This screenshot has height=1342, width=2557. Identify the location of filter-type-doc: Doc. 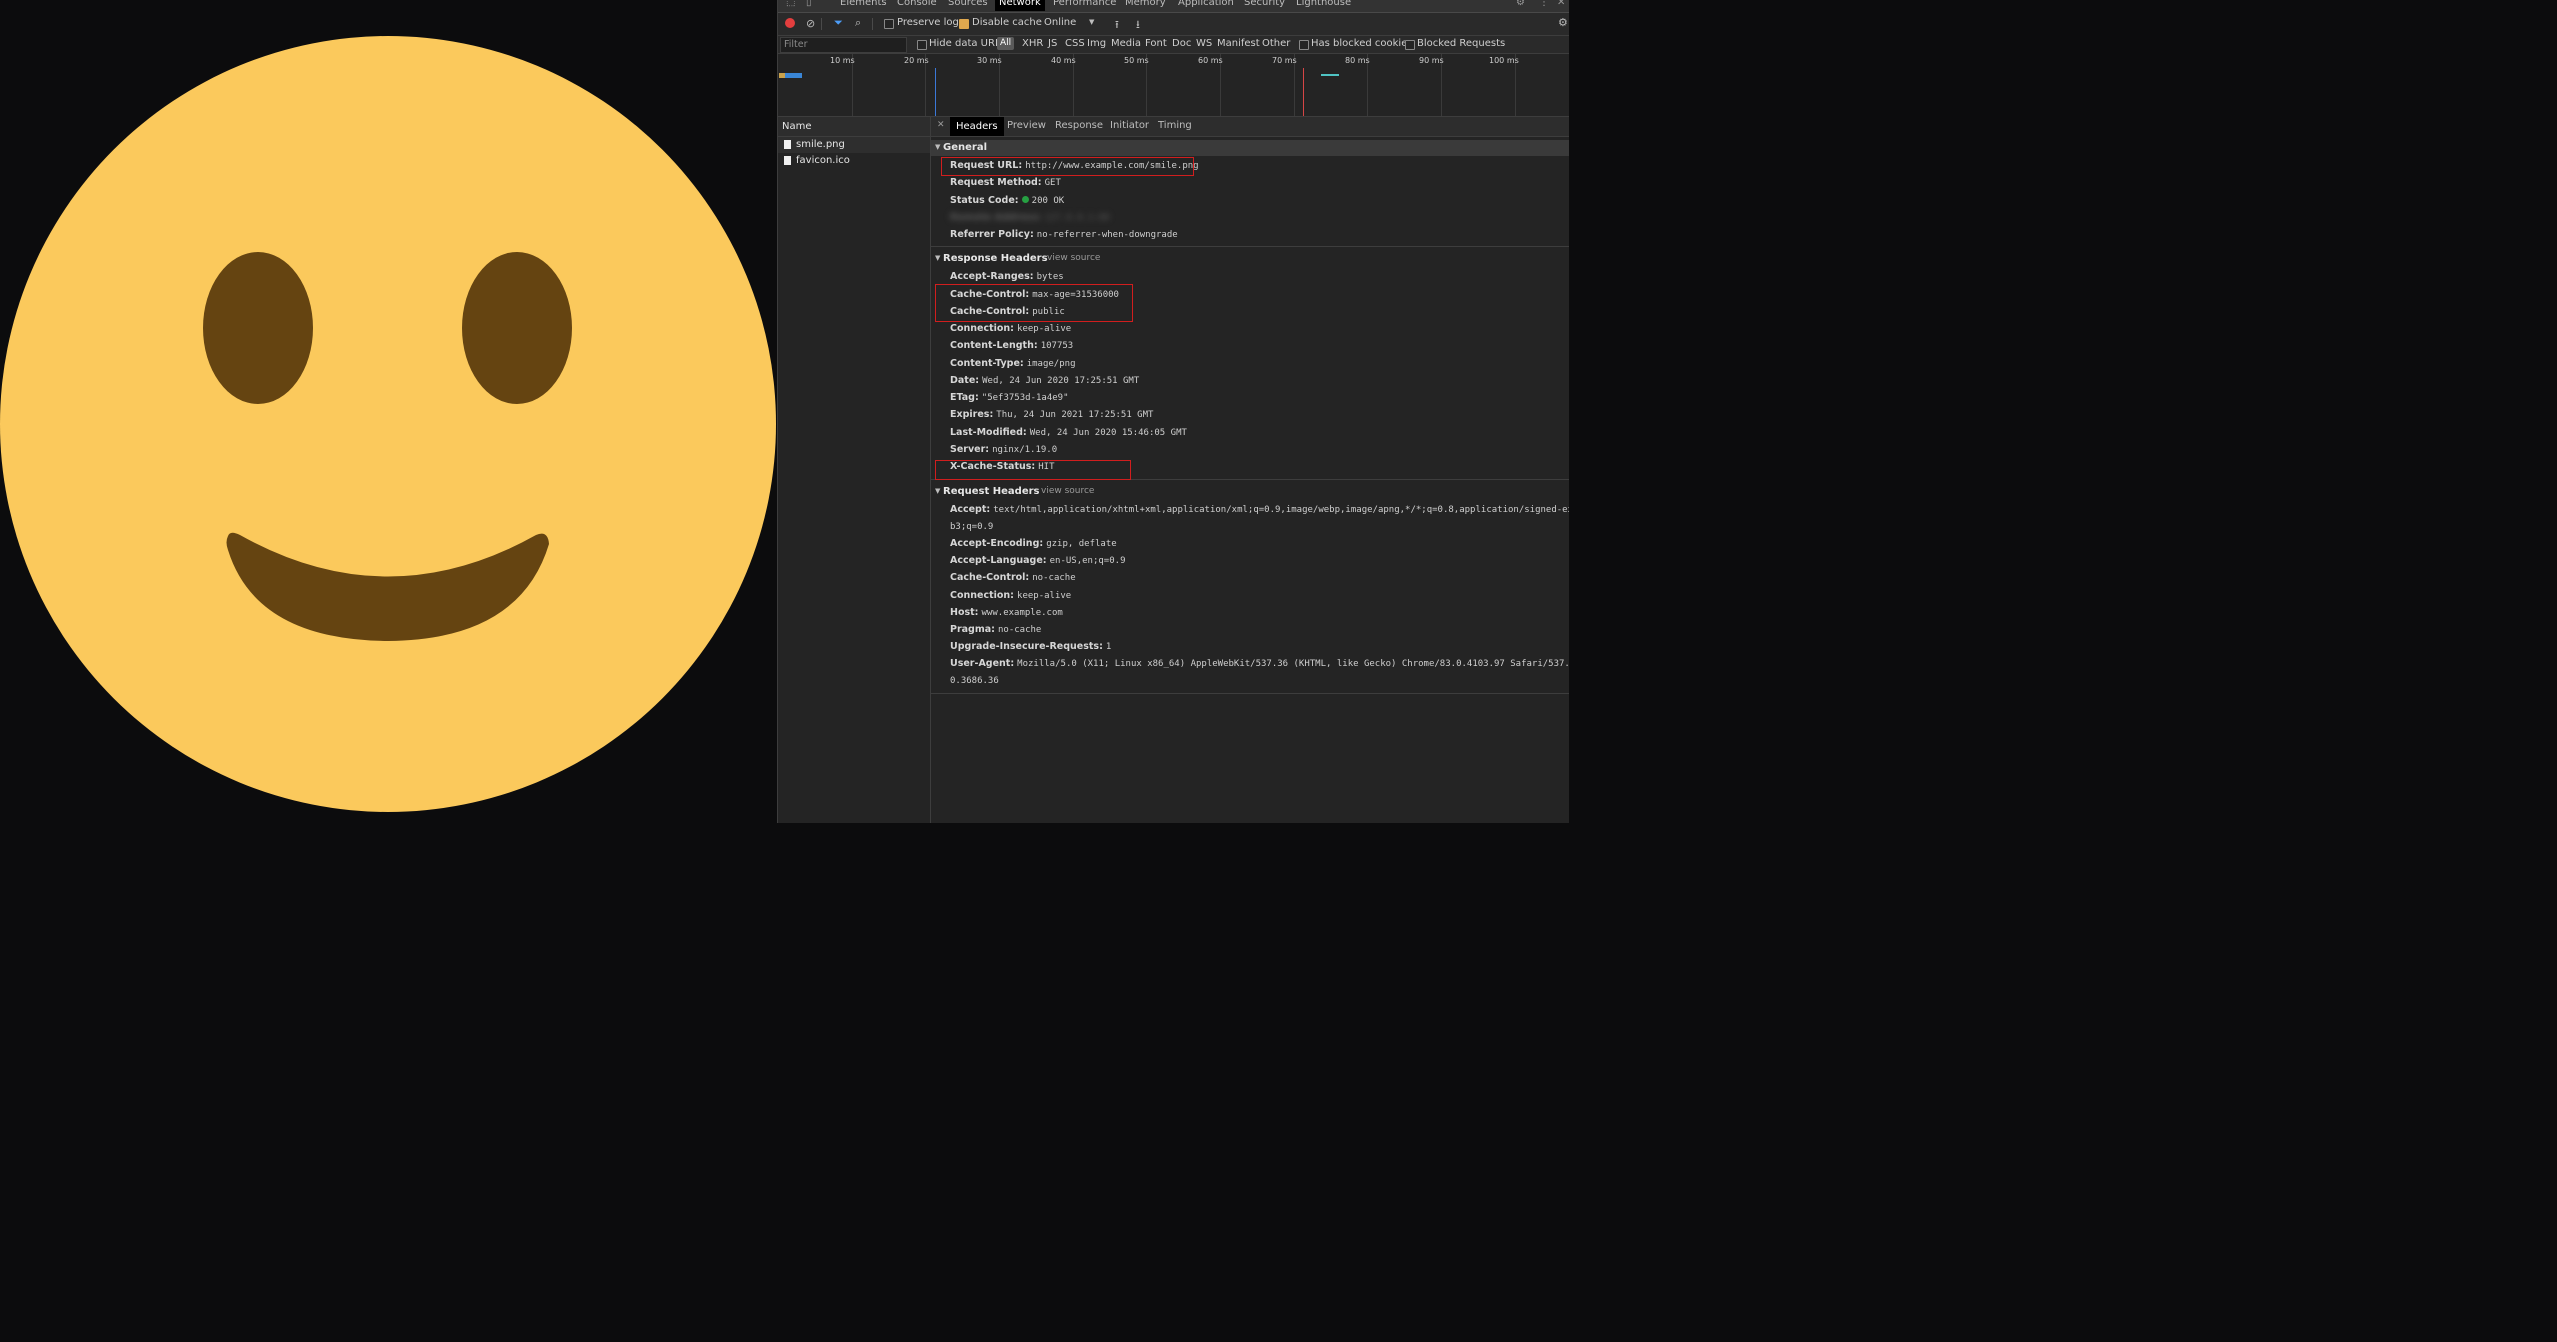
(1181, 43).